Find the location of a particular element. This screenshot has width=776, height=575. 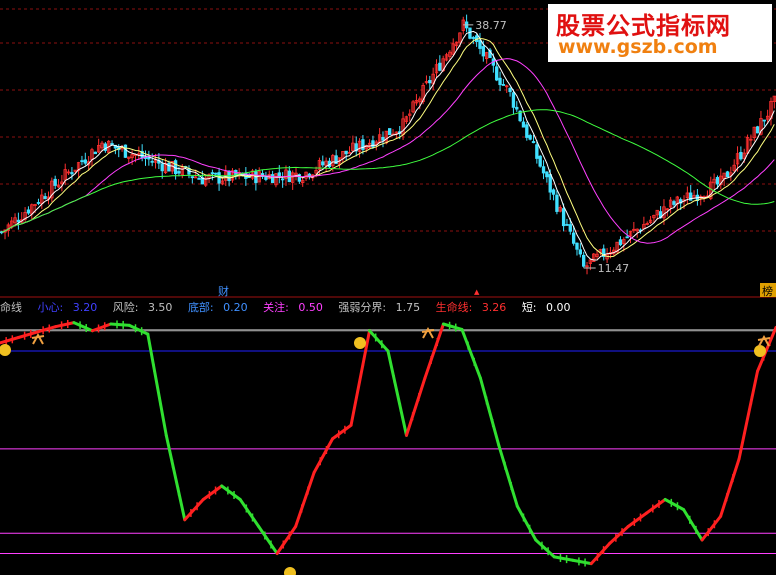

legend-item-qiangruo: 强弱分界: 1.75 is located at coordinates (382, 307).